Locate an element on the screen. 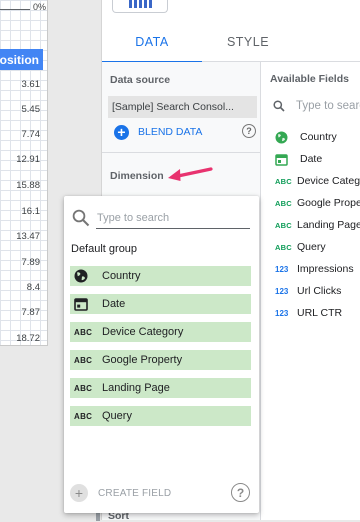  table-cell: 7.74 is located at coordinates (31, 134).